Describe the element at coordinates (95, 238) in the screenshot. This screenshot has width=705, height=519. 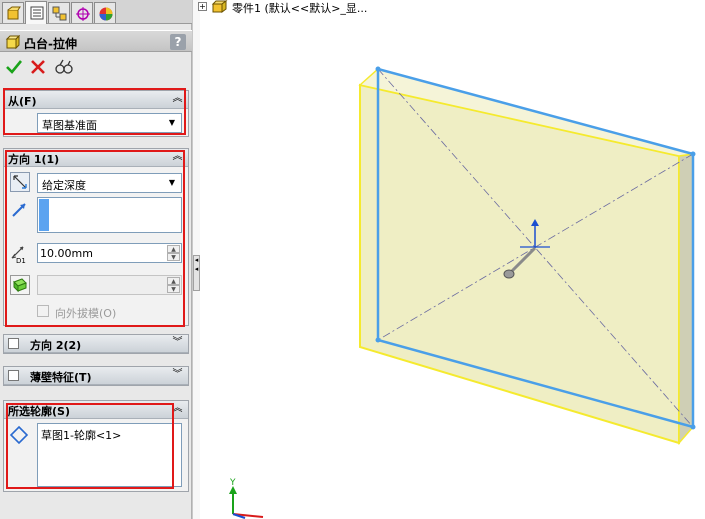
I see `highlight-box-direction1` at that location.